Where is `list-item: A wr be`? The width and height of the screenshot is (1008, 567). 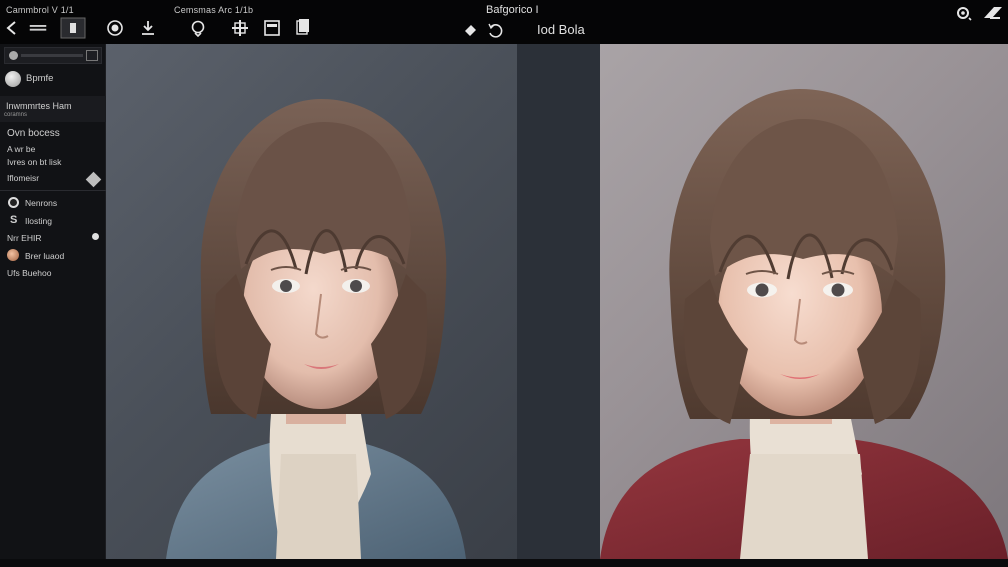 list-item: A wr be is located at coordinates (21, 149).